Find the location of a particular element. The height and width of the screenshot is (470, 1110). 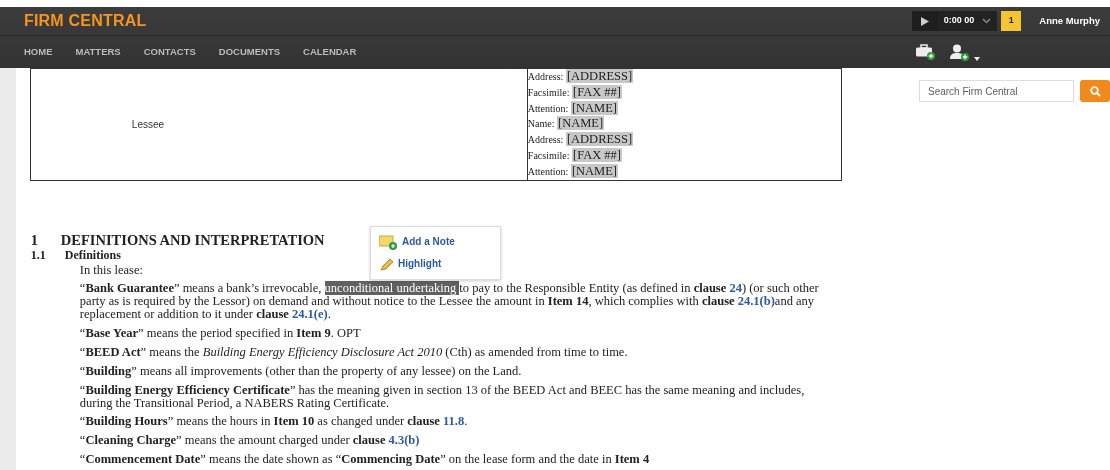

definition-paragraph: “Cleaning Charge” means the amount charged under clause 4.3(b) is located at coordinates (249, 441).